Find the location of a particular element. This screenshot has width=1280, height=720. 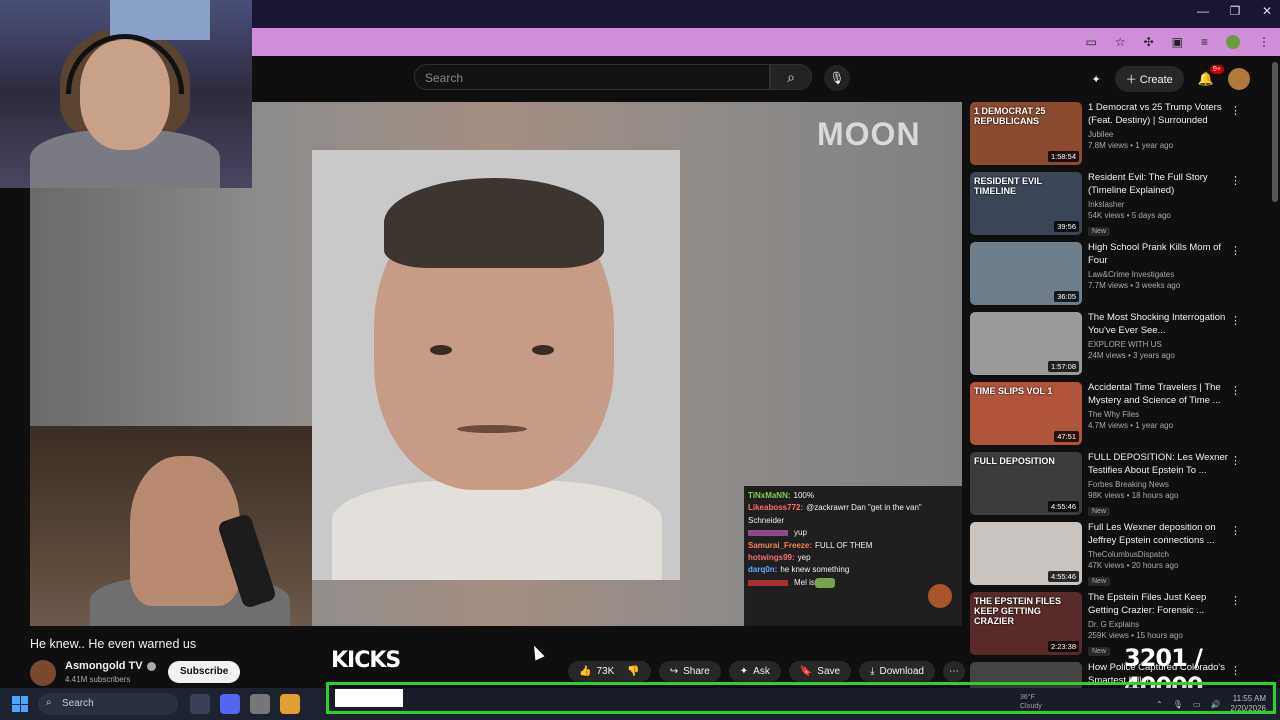

microphone-icon: 🎙 is located at coordinates (837, 78).